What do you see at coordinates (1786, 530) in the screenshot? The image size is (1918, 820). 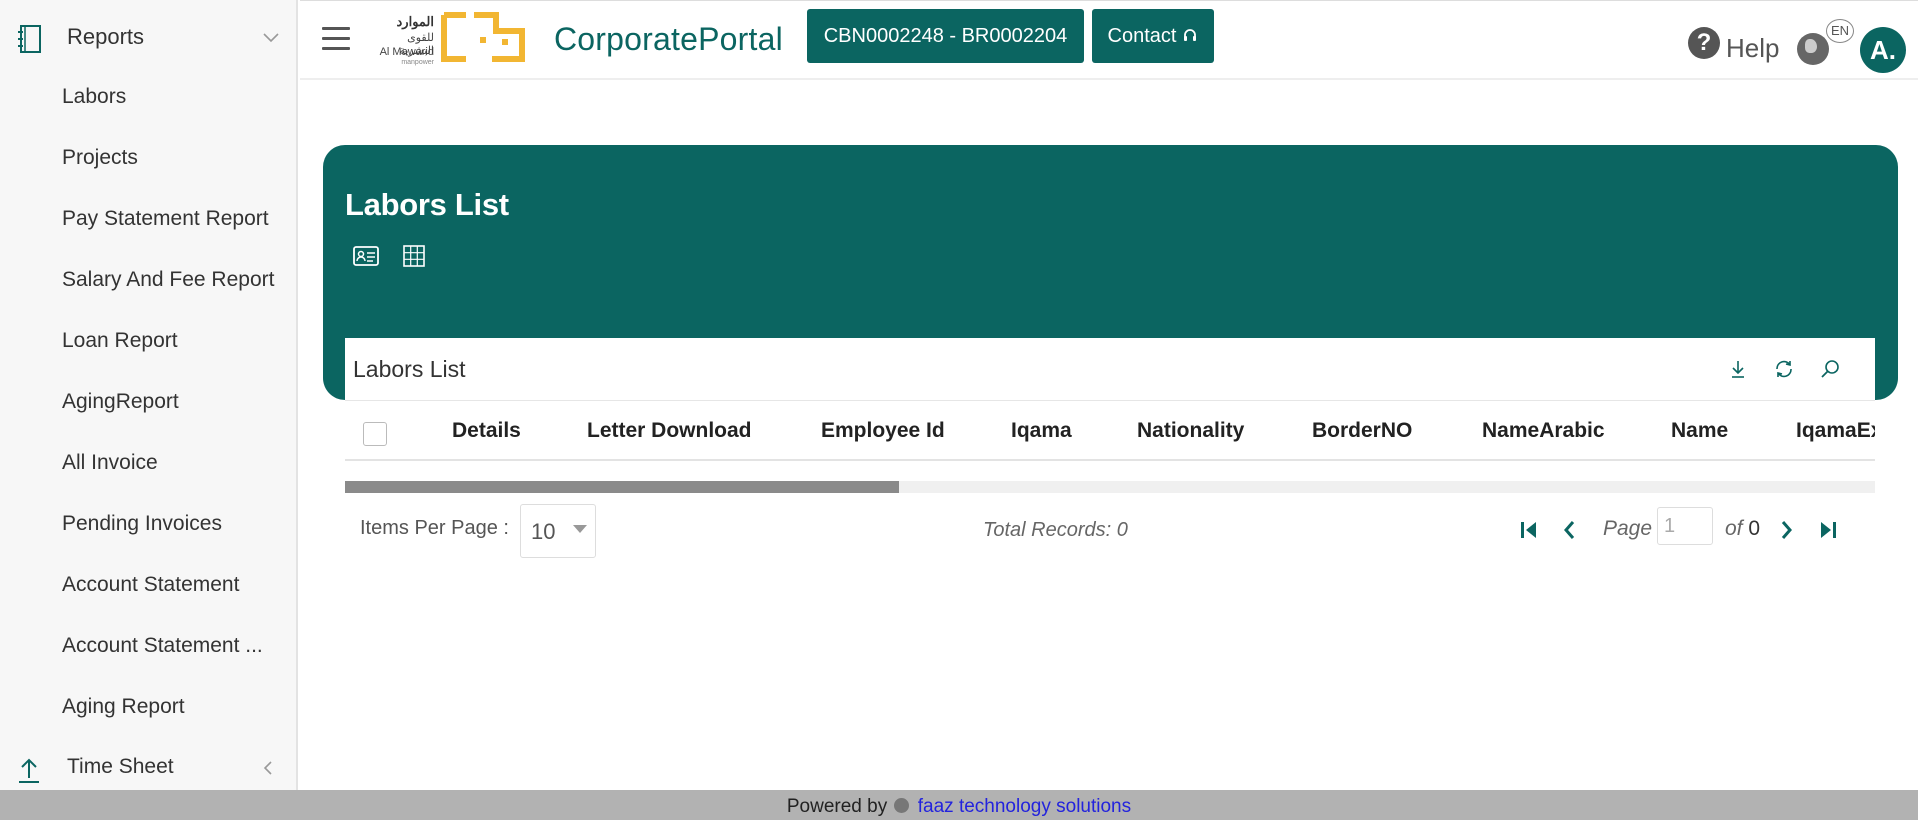 I see `next-page-icon` at bounding box center [1786, 530].